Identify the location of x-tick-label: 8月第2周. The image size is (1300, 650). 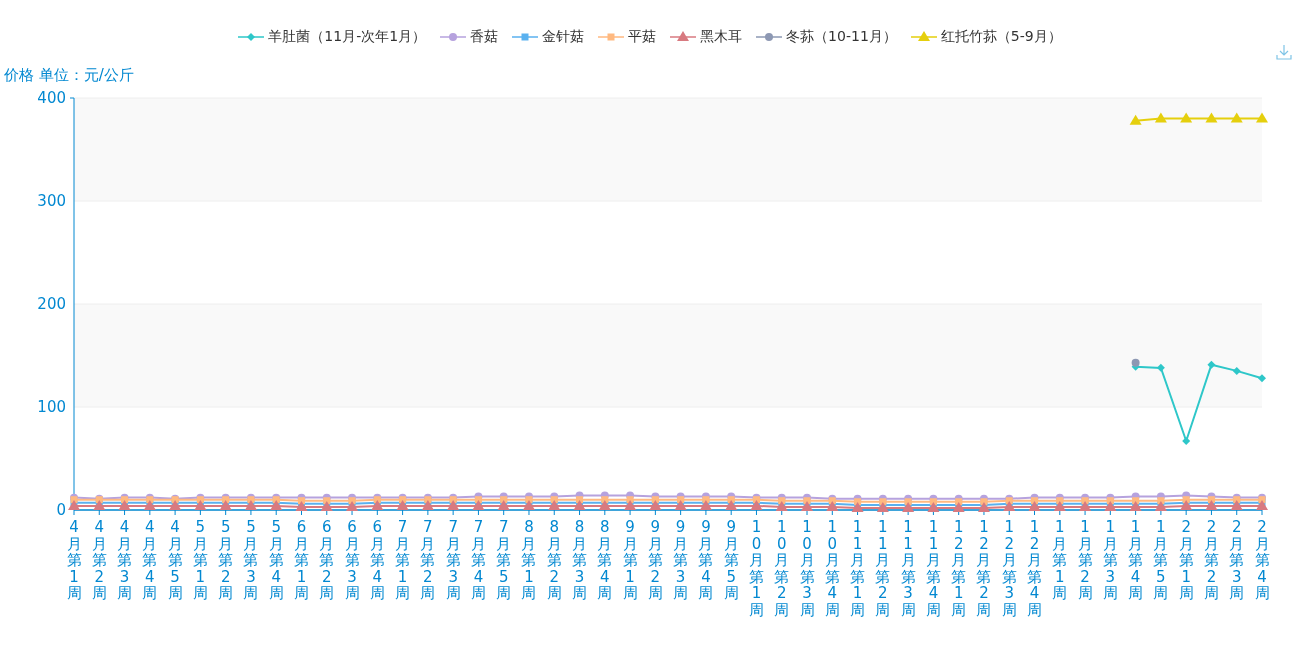
(554, 560).